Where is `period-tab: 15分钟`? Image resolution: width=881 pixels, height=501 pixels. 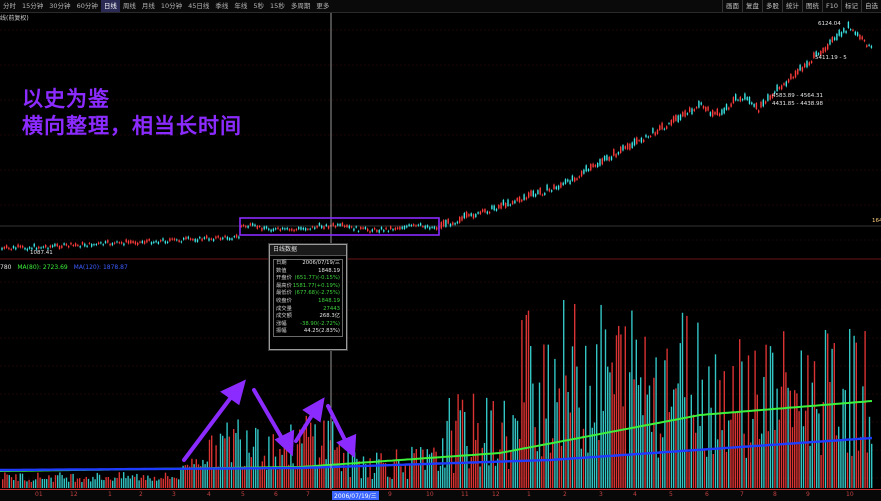 period-tab: 15分钟 is located at coordinates (32, 6).